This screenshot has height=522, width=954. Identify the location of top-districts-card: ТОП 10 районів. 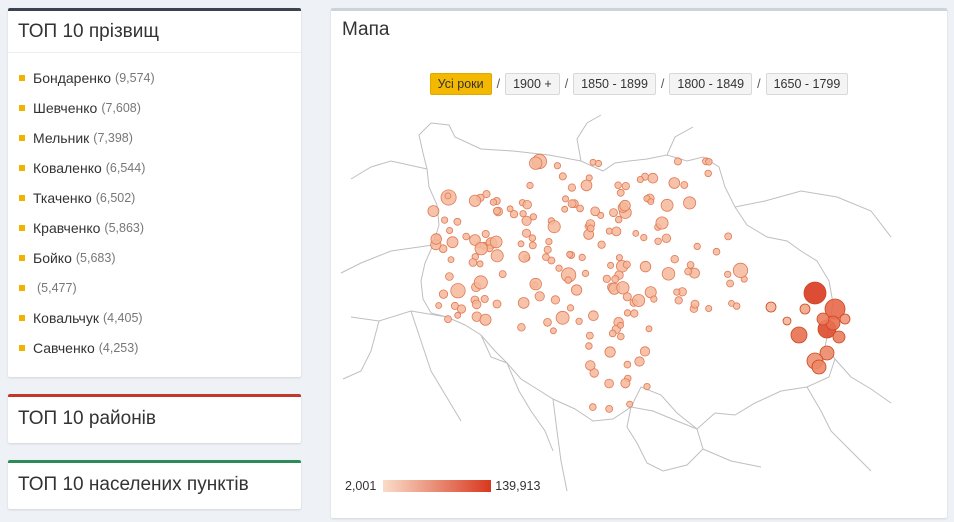
(154, 418).